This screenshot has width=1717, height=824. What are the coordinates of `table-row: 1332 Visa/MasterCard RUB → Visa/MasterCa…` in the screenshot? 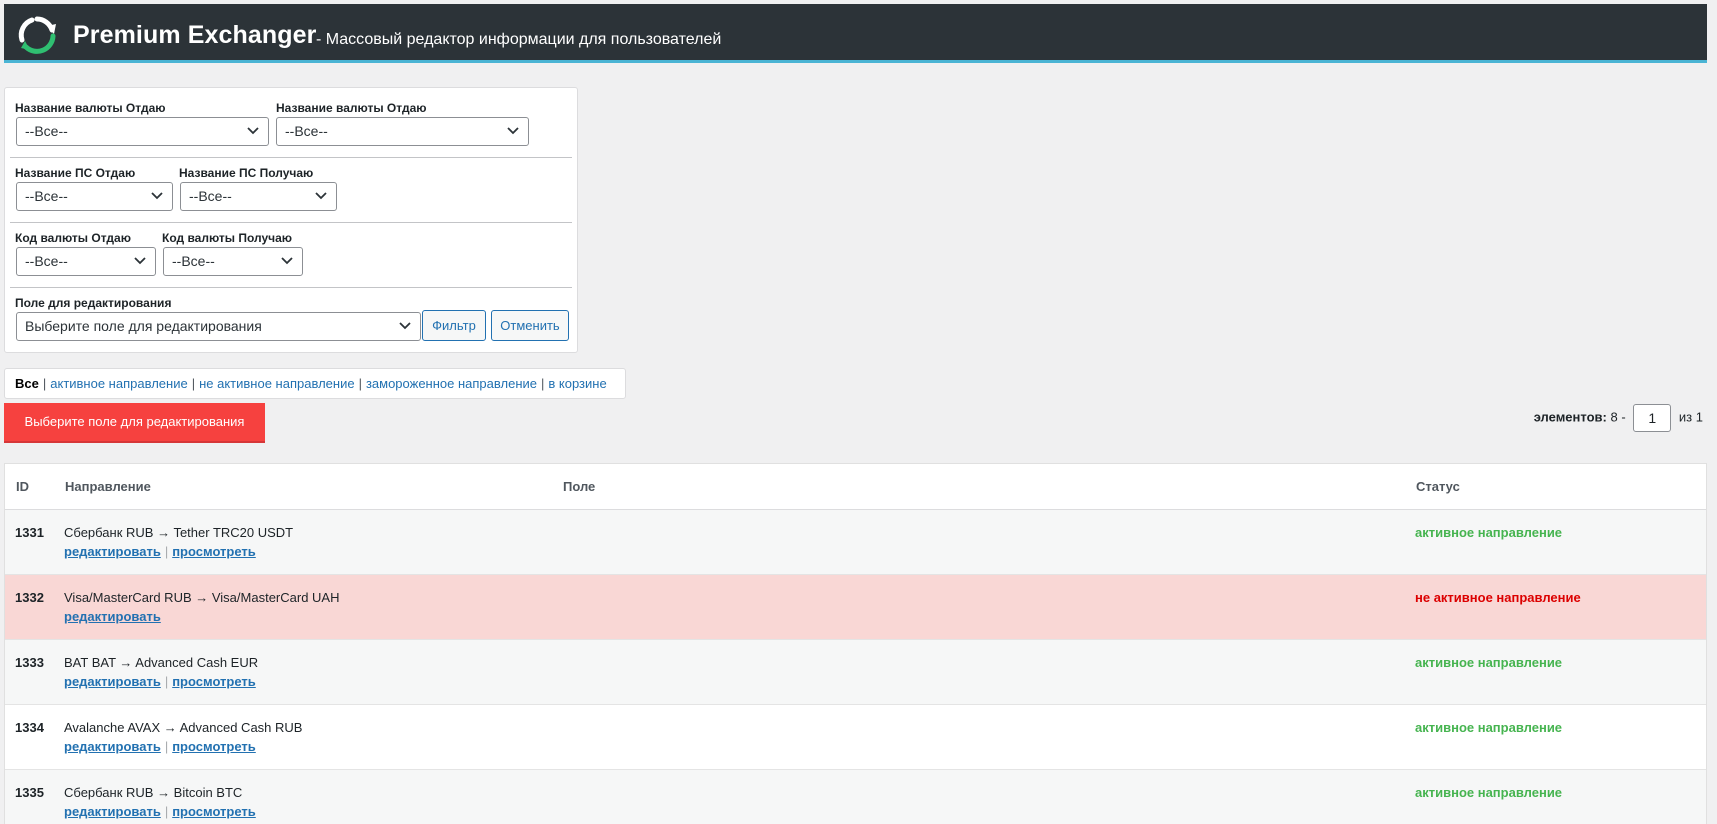 It's located at (855, 607).